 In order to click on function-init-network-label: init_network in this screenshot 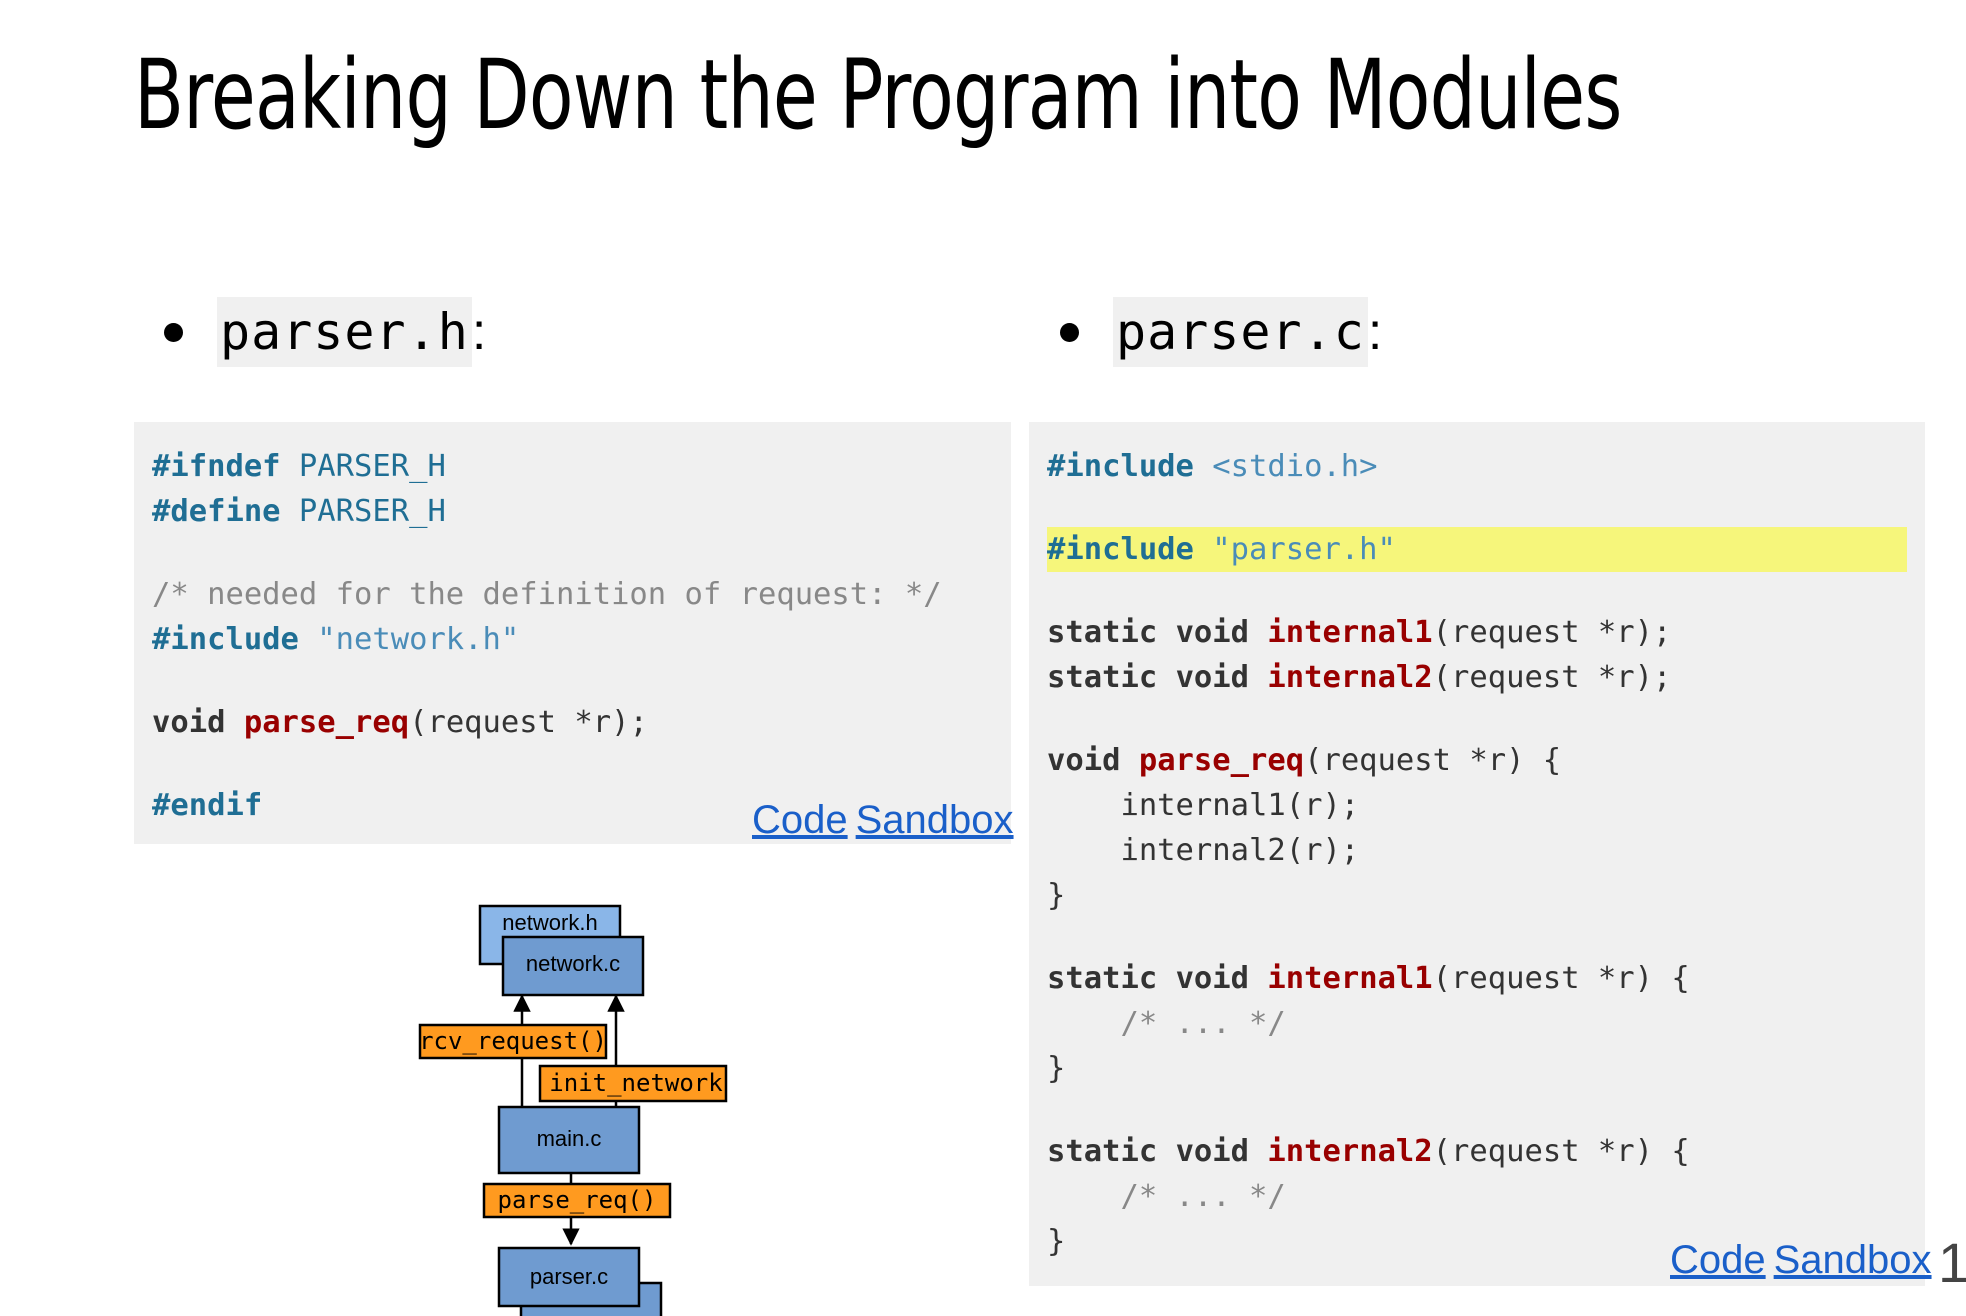, I will do `click(636, 1083)`.